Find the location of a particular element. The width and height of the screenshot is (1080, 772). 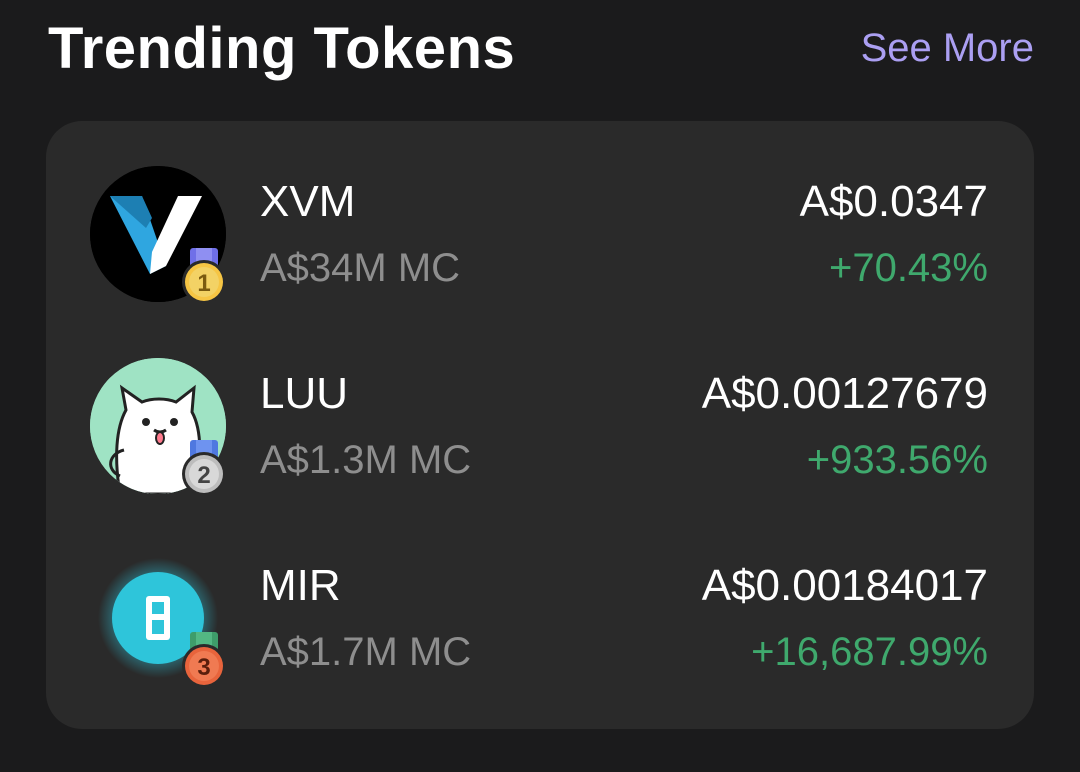

gold-medal-icon: 1 is located at coordinates (204, 276).